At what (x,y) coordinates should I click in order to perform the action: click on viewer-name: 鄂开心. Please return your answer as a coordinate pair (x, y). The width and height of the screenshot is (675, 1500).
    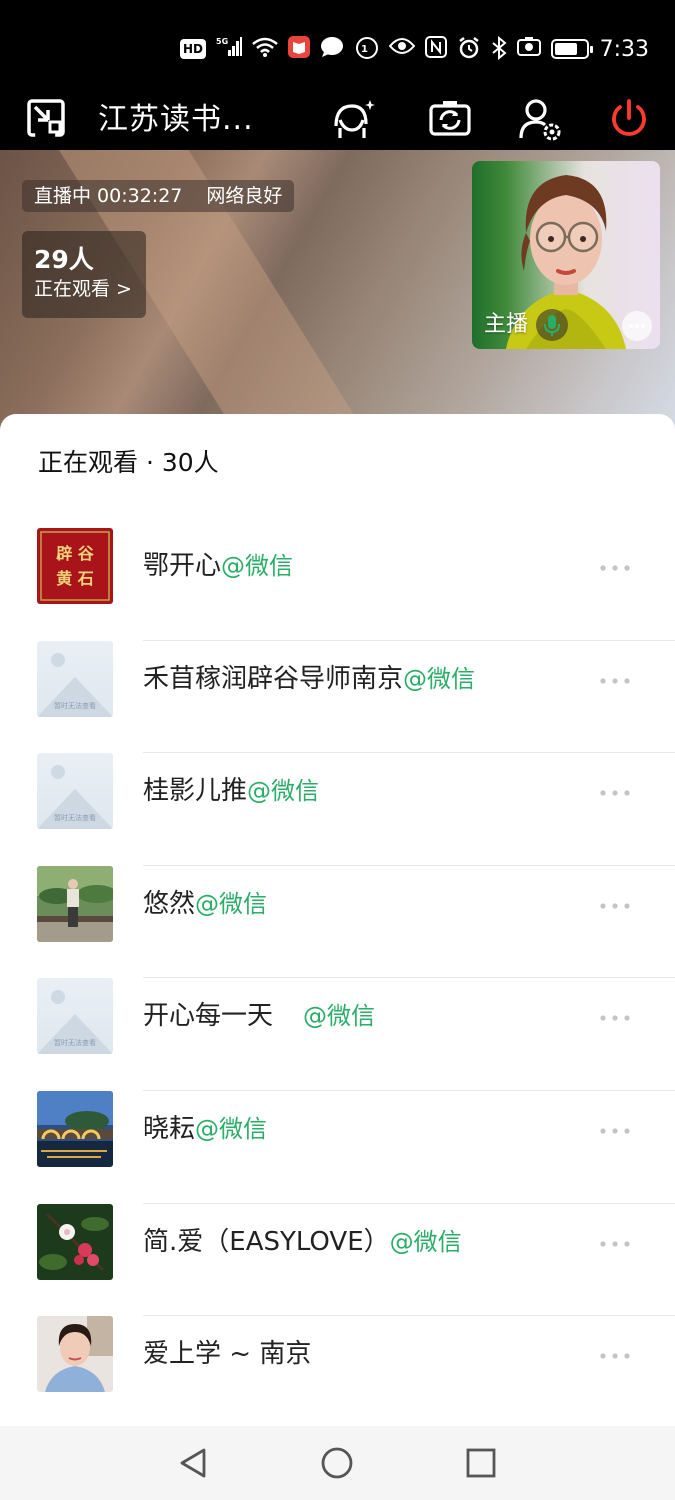
    Looking at the image, I should click on (182, 566).